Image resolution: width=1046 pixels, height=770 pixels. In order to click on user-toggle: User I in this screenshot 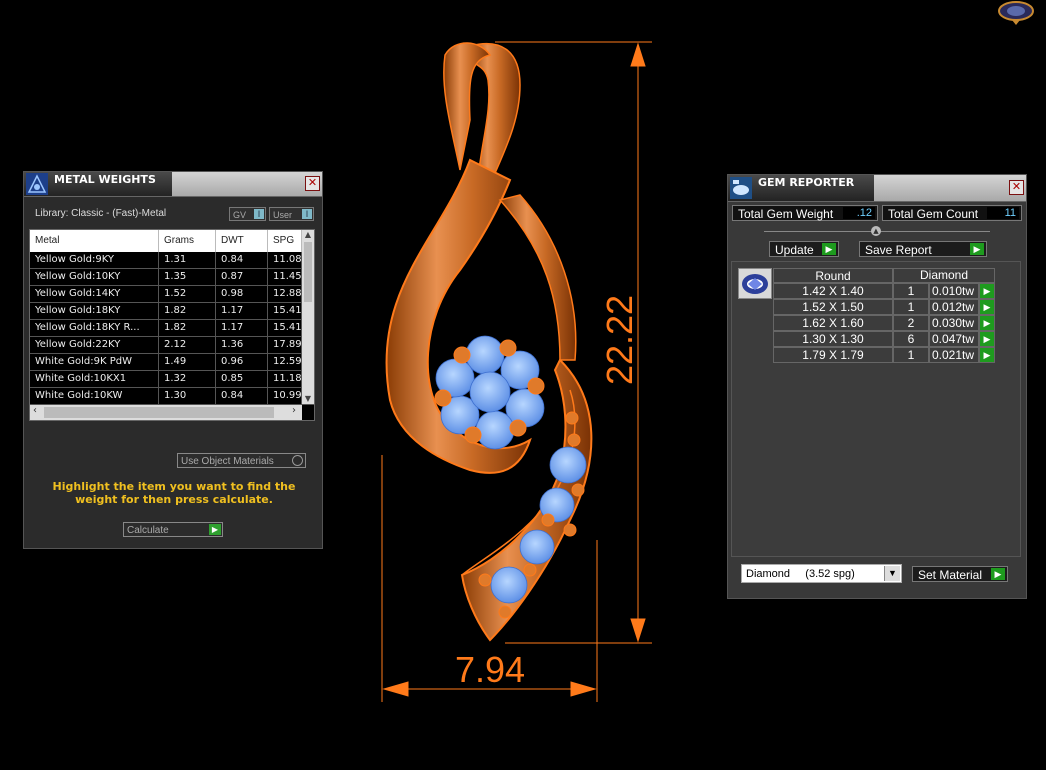, I will do `click(291, 214)`.